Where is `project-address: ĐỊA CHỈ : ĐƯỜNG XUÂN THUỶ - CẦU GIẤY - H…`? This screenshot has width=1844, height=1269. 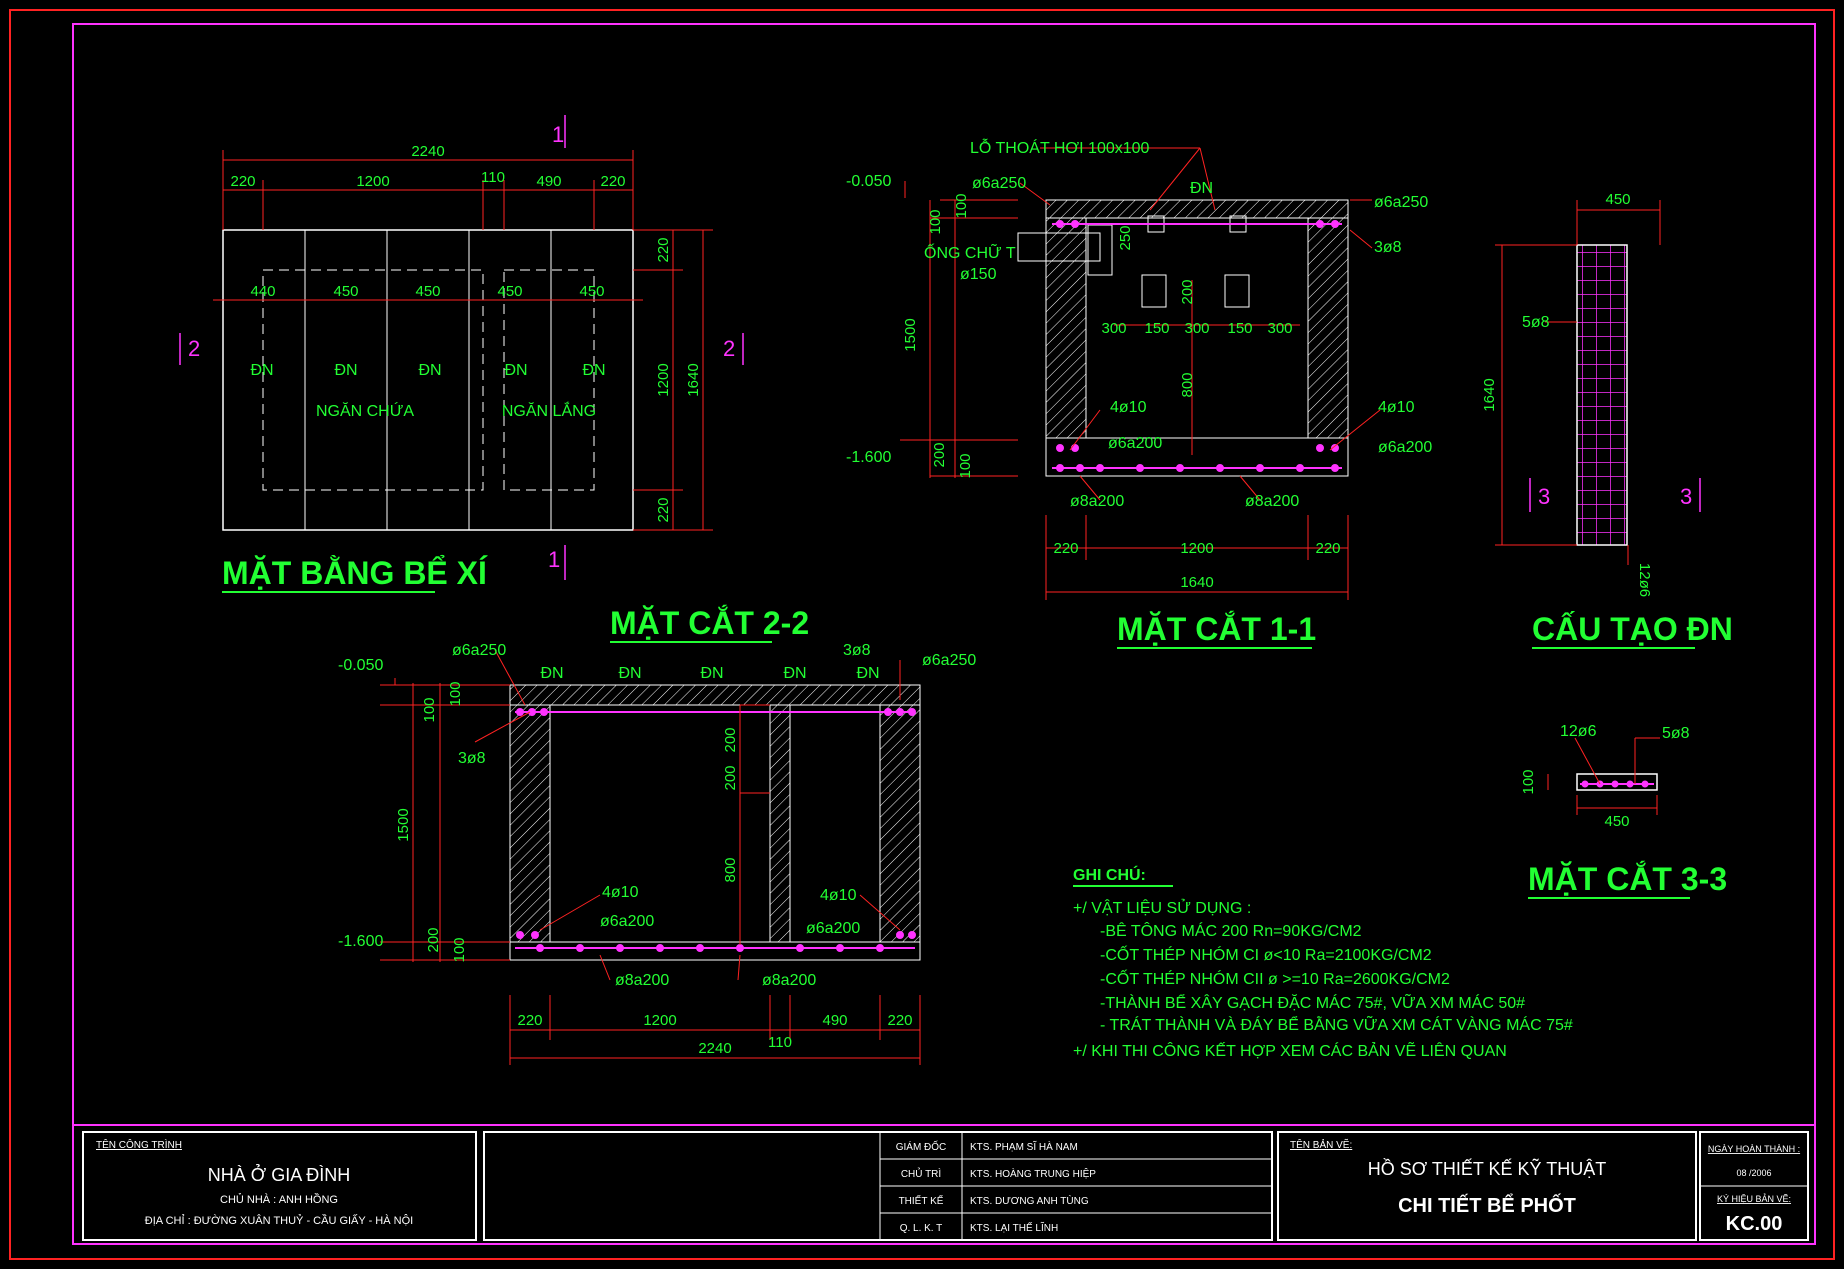 project-address: ĐỊA CHỈ : ĐƯỜNG XUÂN THUỶ - CẦU GIẤY - H… is located at coordinates (279, 1220).